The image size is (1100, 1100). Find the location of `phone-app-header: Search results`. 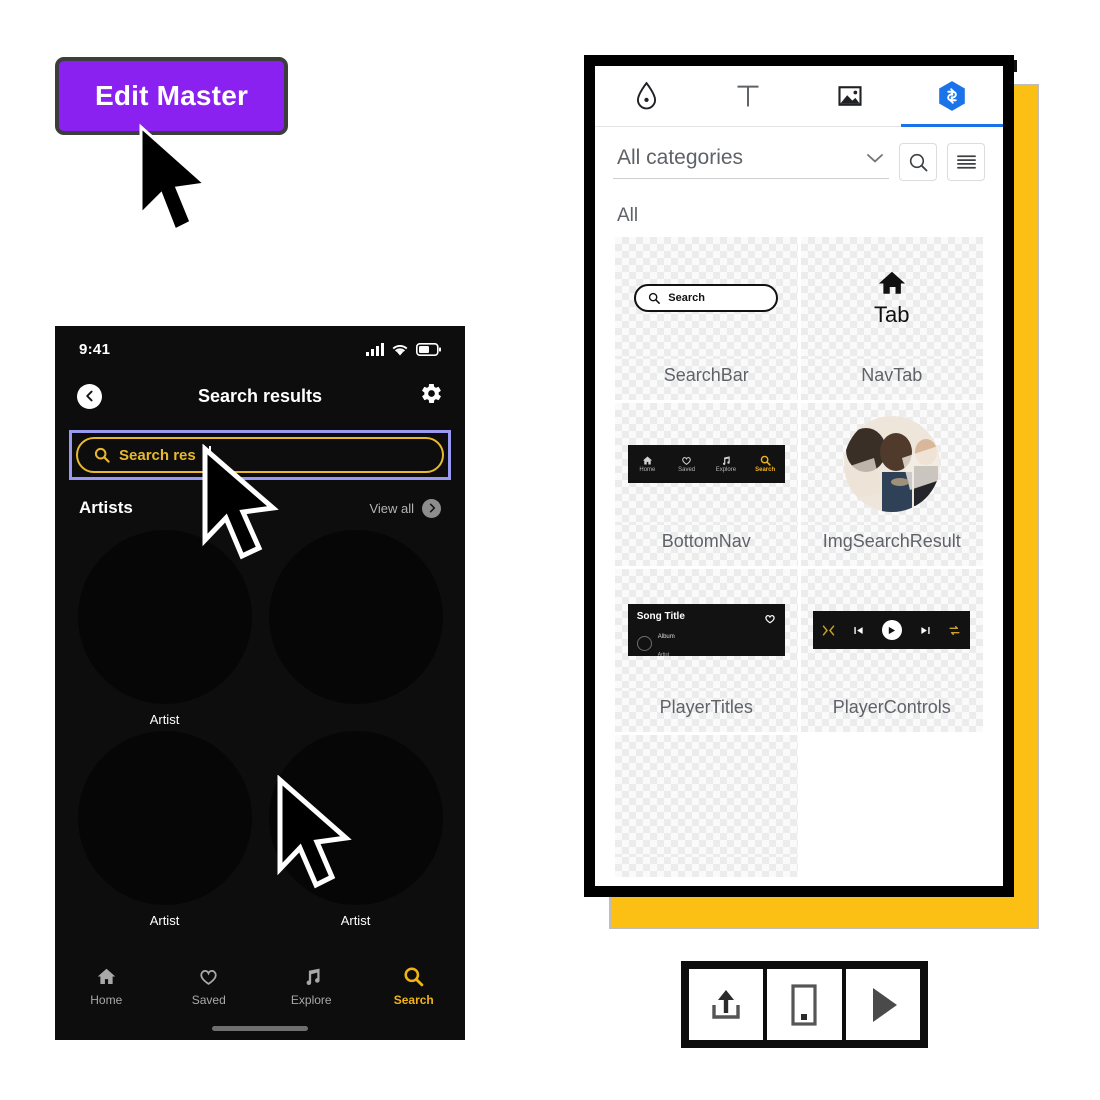

phone-app-header: Search results is located at coordinates (260, 396).